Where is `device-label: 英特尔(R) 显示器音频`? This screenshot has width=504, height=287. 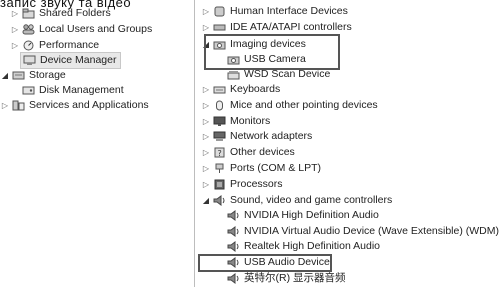 device-label: 英特尔(R) 显示器音频 is located at coordinates (295, 278).